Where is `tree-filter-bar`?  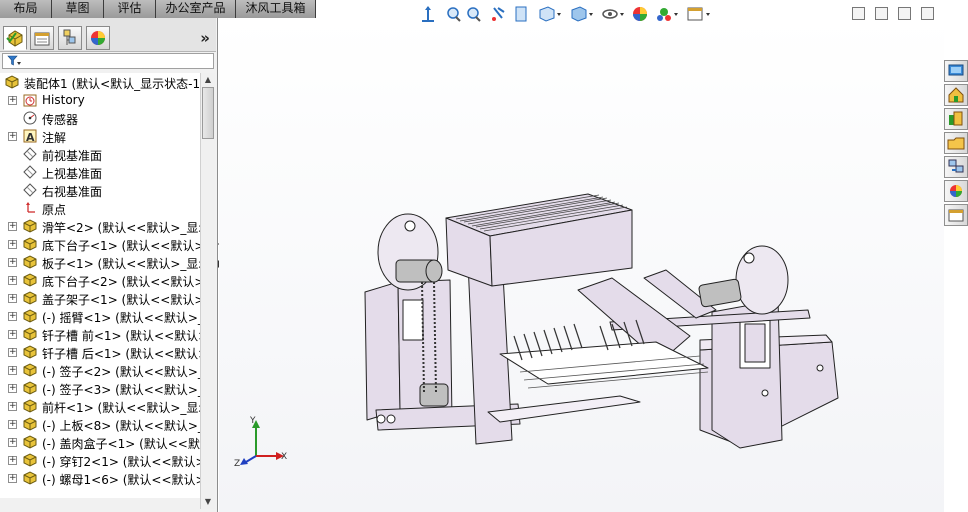 tree-filter-bar is located at coordinates (108, 61).